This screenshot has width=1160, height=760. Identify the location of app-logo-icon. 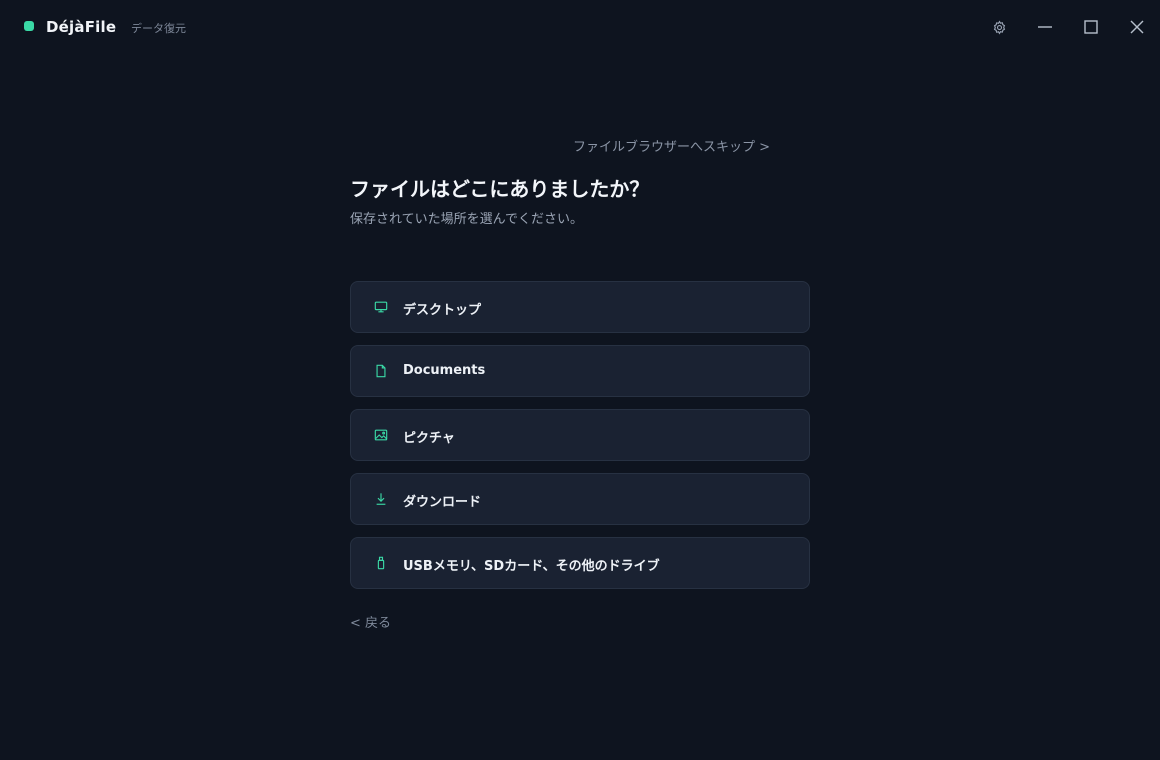
(29, 26).